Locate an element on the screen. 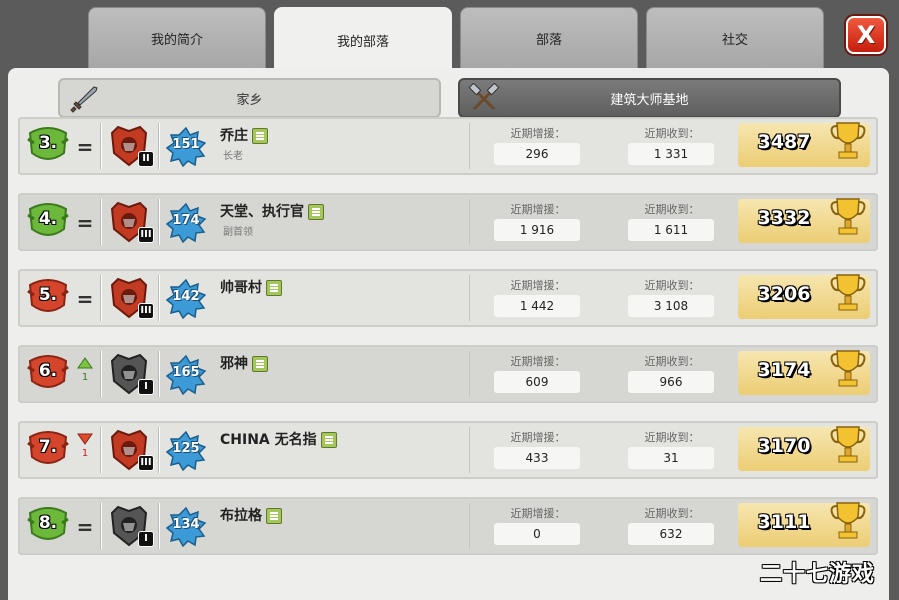 Image resolution: width=899 pixels, height=600 pixels. close-icon: X is located at coordinates (866, 35).